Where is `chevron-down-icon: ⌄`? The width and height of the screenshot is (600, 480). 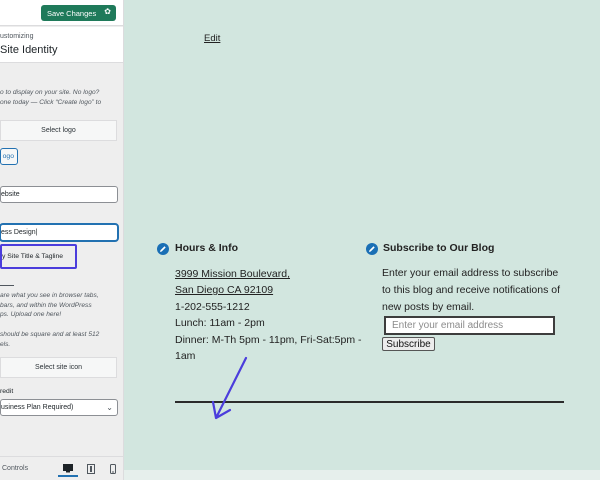 chevron-down-icon: ⌄ is located at coordinates (109, 407).